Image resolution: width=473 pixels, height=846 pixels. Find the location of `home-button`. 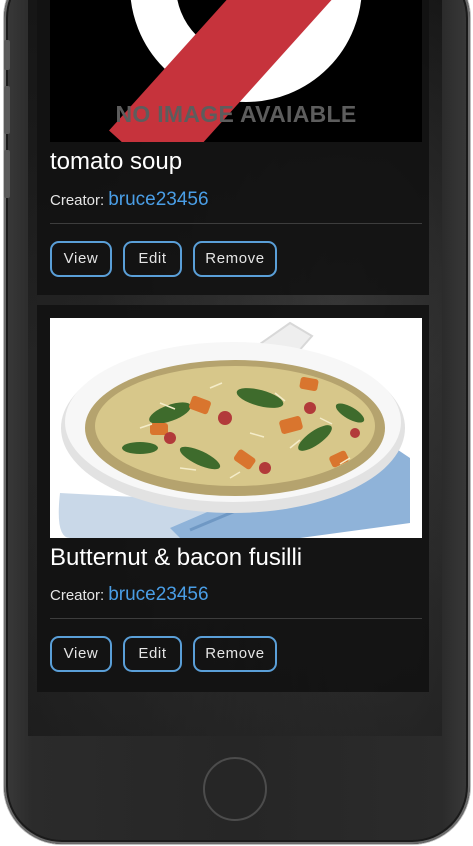

home-button is located at coordinates (235, 789).